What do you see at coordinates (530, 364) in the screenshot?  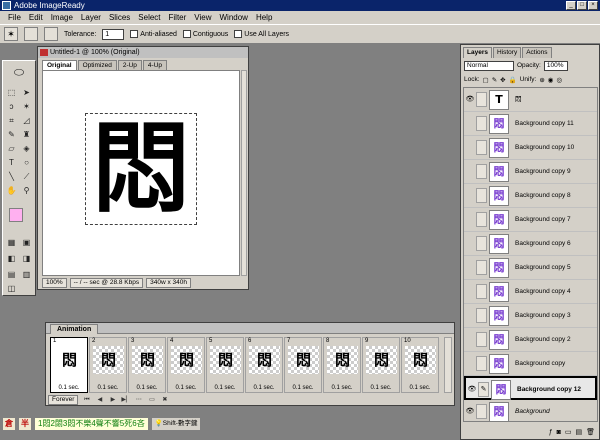 I see `layer-row: 悶 Background copy` at bounding box center [530, 364].